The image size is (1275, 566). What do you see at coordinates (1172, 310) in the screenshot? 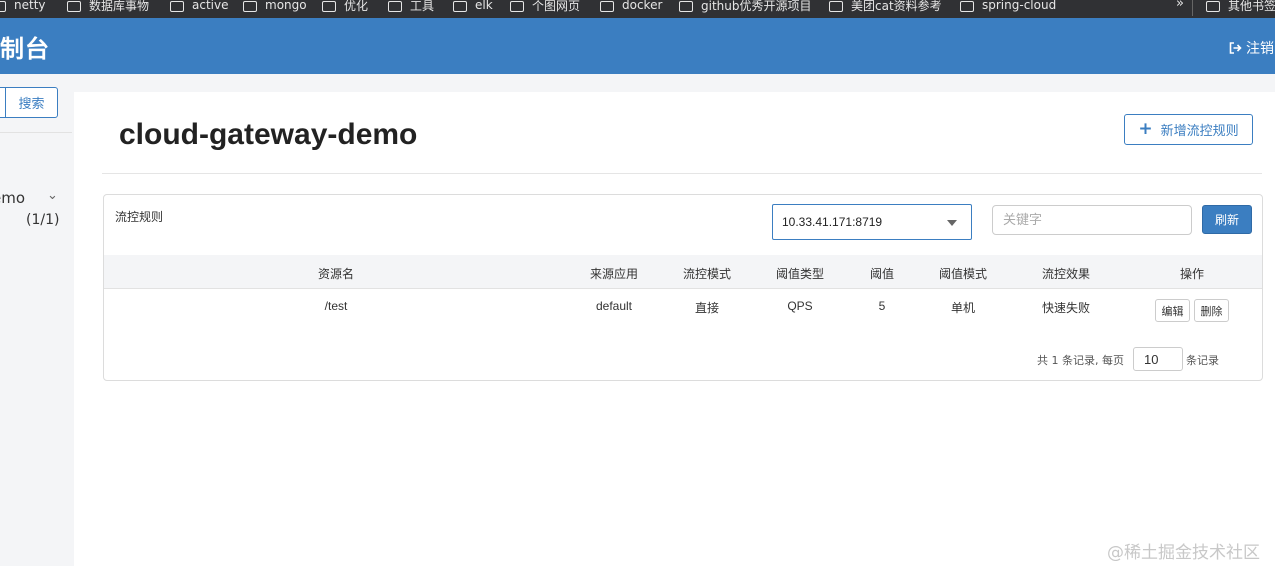
I see `edit-button: 编辑` at bounding box center [1172, 310].